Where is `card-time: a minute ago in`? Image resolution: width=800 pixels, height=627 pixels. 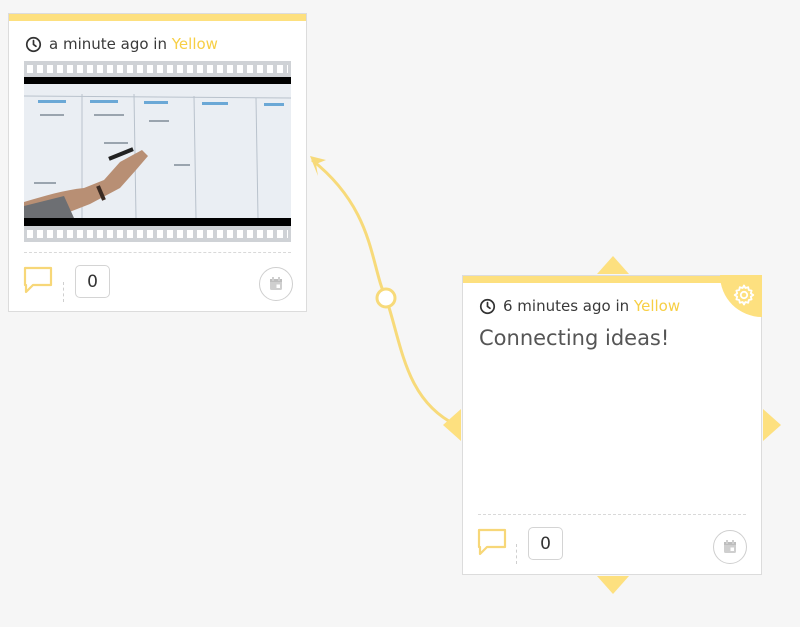 card-time: a minute ago in is located at coordinates (108, 44).